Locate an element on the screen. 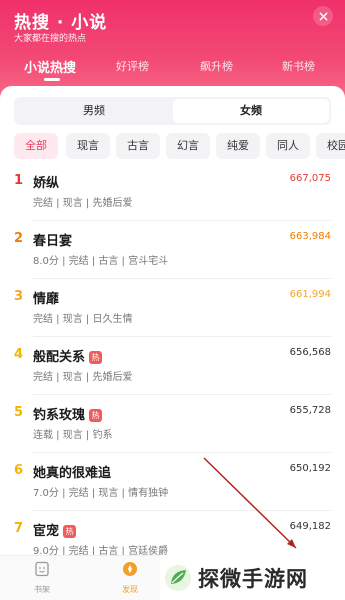 This screenshot has width=345, height=600. book-title-line: 宦宠热 is located at coordinates (55, 529).